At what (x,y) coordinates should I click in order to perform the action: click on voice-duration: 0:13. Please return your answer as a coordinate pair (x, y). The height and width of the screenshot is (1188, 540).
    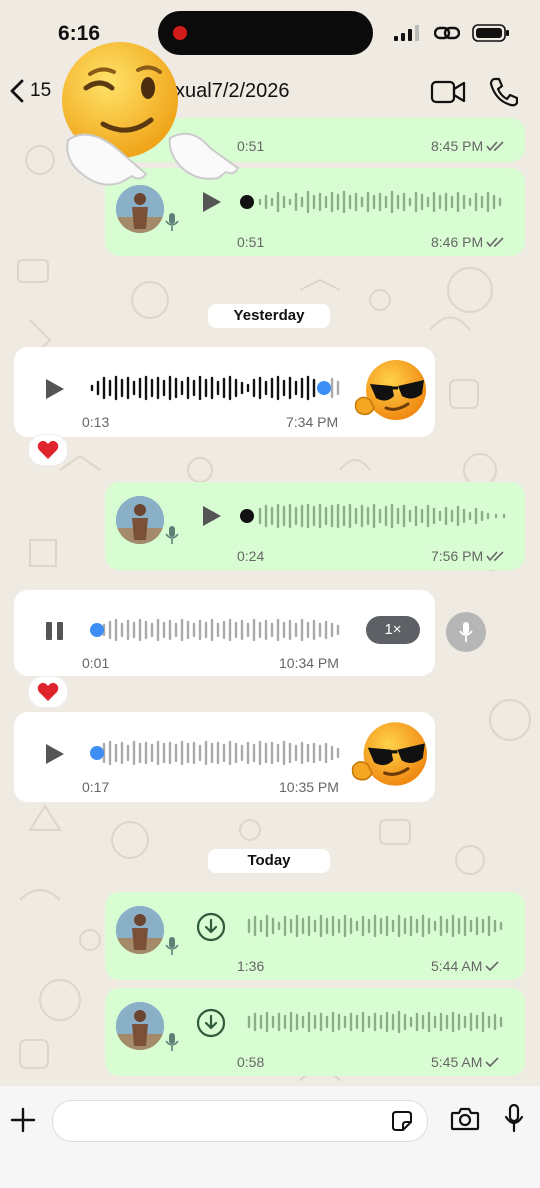
    Looking at the image, I should click on (96, 422).